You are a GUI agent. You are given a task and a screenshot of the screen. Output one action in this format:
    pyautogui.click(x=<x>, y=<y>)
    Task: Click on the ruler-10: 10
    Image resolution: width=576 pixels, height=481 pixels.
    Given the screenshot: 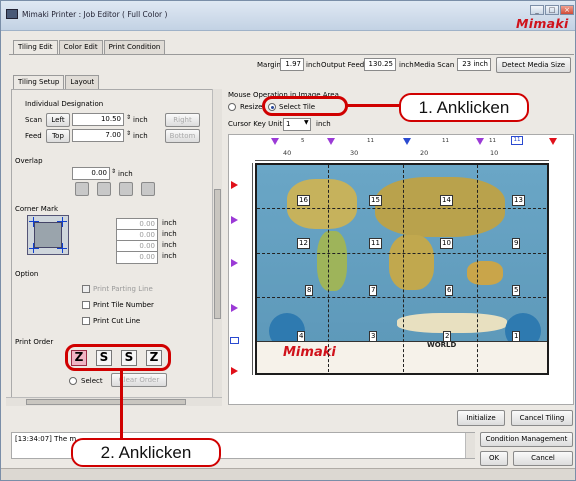 What is the action you would take?
    pyautogui.click(x=494, y=153)
    